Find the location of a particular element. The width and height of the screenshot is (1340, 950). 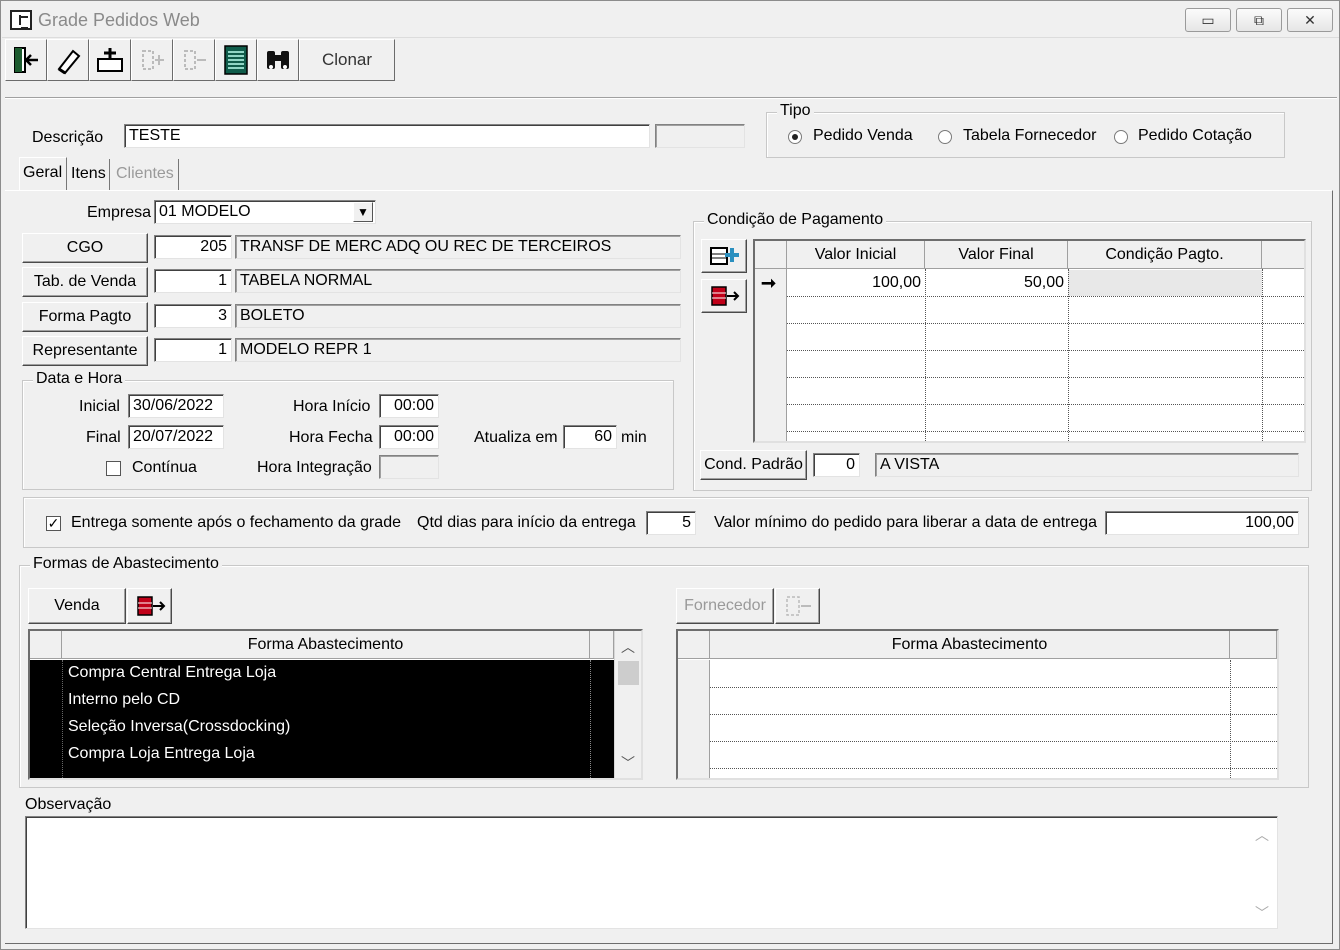

valor-minimo-input: 100,00 is located at coordinates (1202, 523).